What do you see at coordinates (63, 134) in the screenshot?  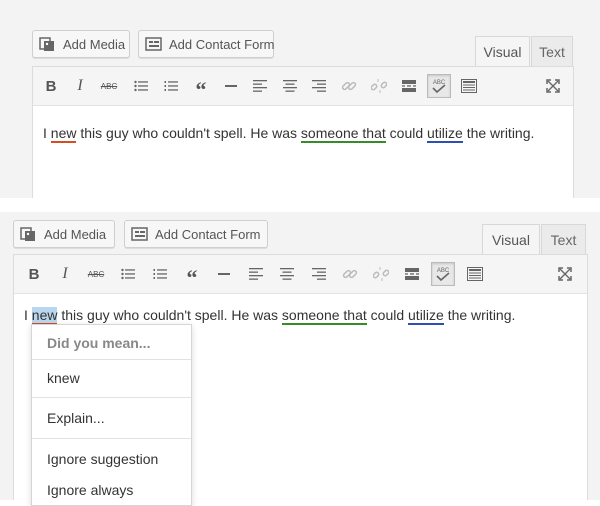 I see `spelling-error-word: new` at bounding box center [63, 134].